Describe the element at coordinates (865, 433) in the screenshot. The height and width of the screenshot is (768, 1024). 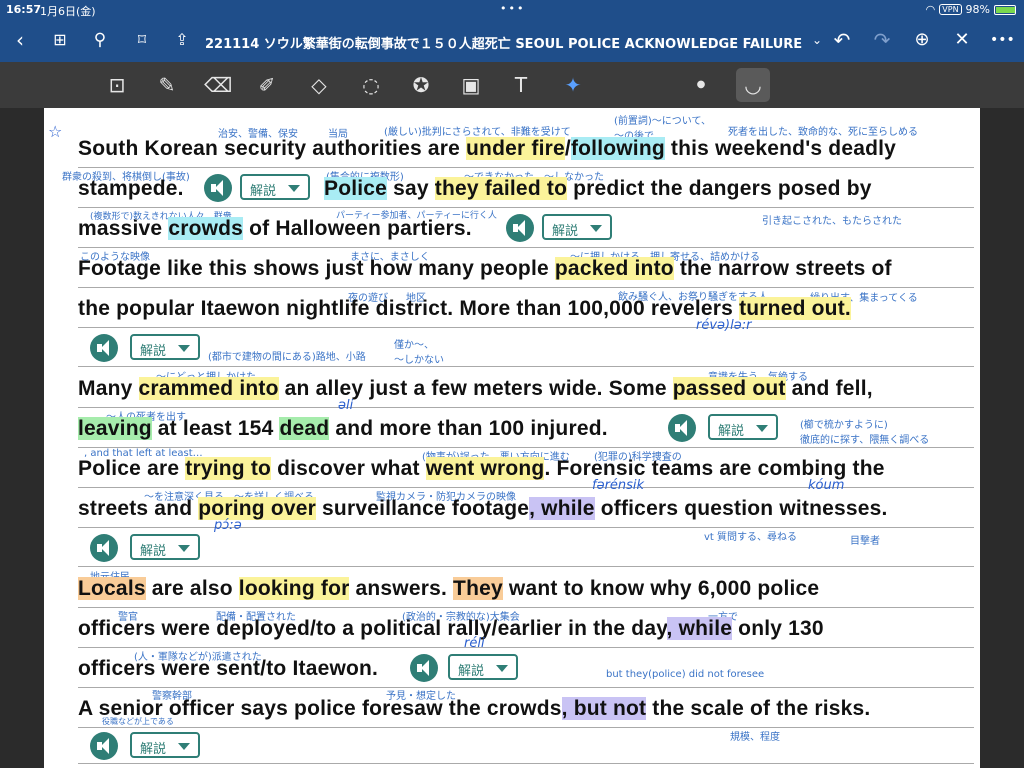
I see `annotation: (櫛で梳かすように) 徹底的に探す、隈無く調べる` at that location.